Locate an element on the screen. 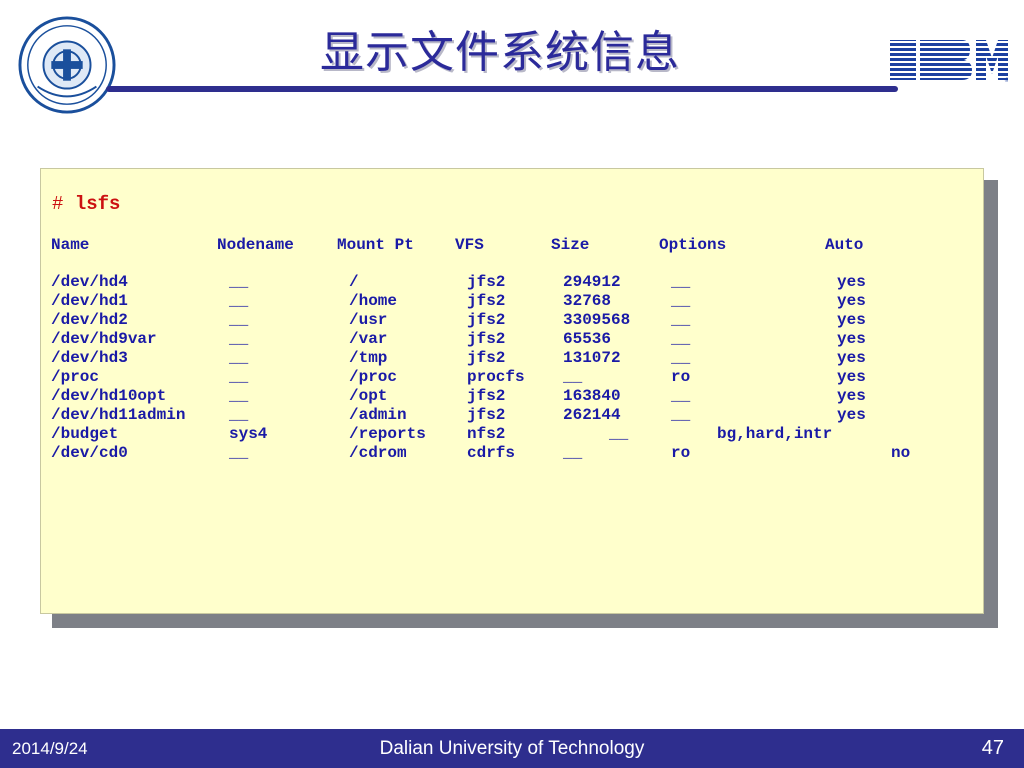  row-10-size: __ is located at coordinates (573, 453).